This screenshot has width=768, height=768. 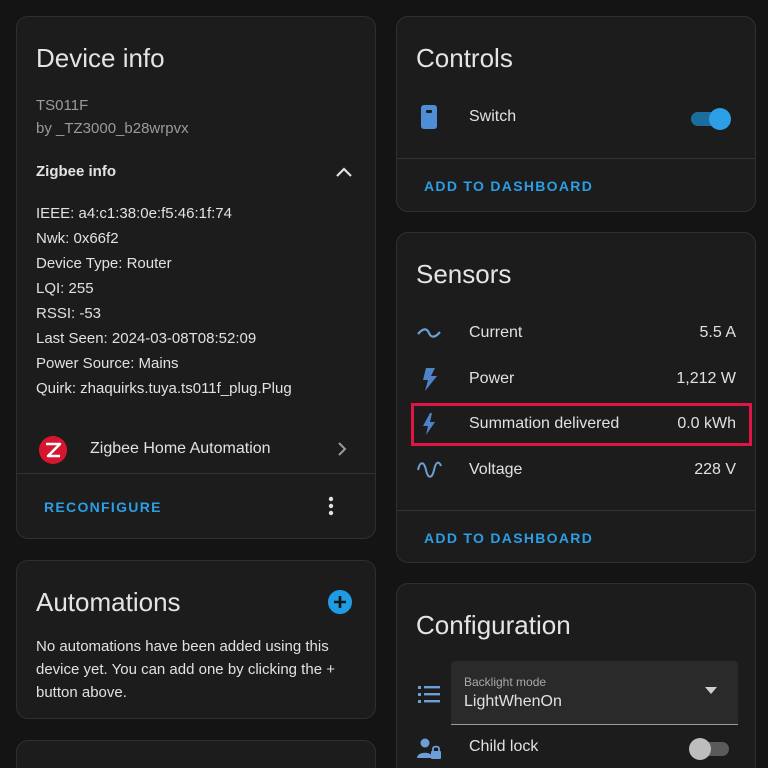 I want to click on outlet-icon, so click(x=429, y=117).